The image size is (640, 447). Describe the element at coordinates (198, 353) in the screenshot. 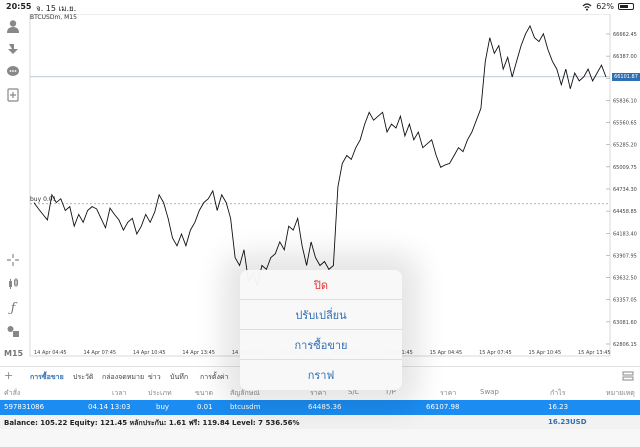

I see `time-tick-label: 14 Apr 13:45` at that location.